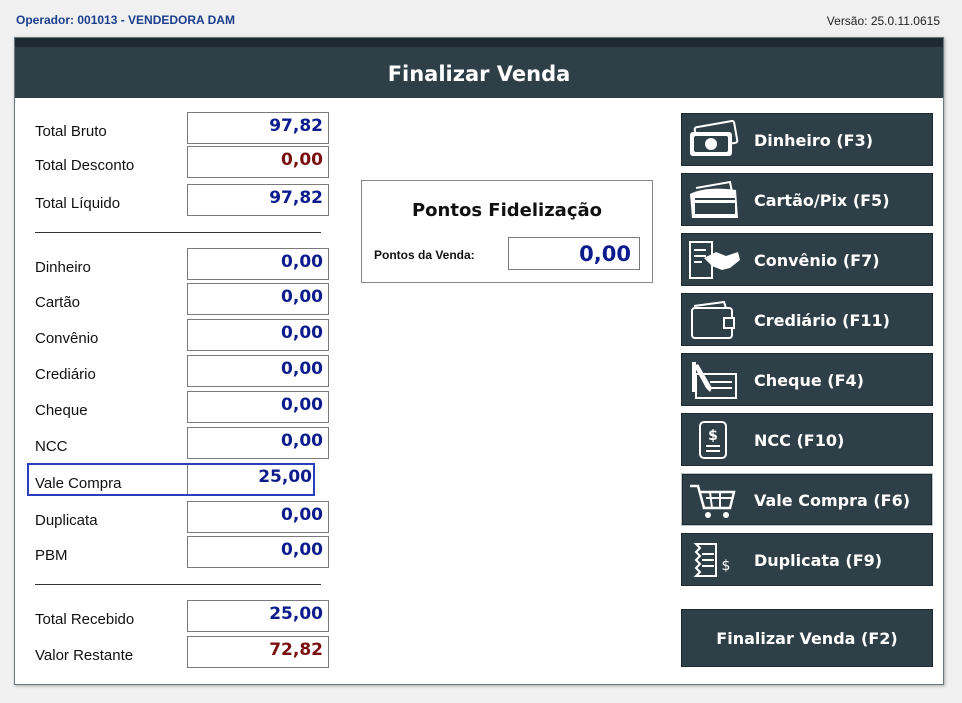 The width and height of the screenshot is (962, 703). I want to click on row-duplicata: Duplicata 0,00, so click(182, 516).